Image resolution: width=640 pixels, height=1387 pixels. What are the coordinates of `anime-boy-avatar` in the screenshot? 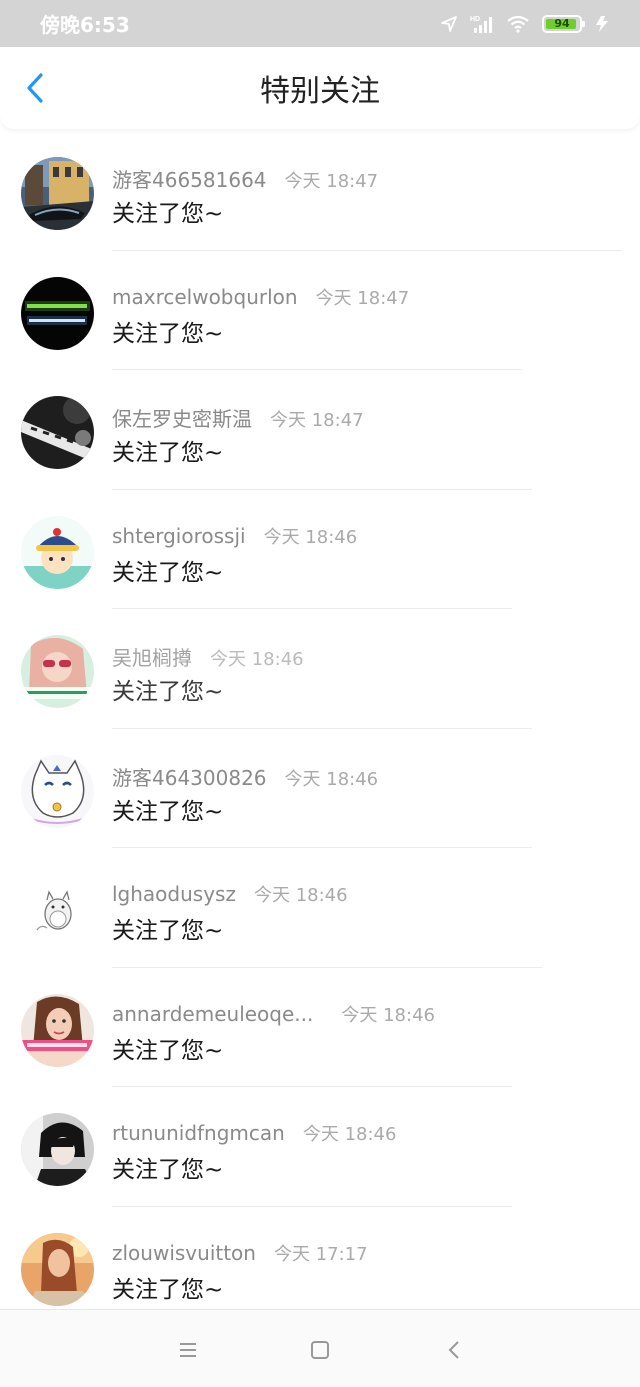 It's located at (57, 1149).